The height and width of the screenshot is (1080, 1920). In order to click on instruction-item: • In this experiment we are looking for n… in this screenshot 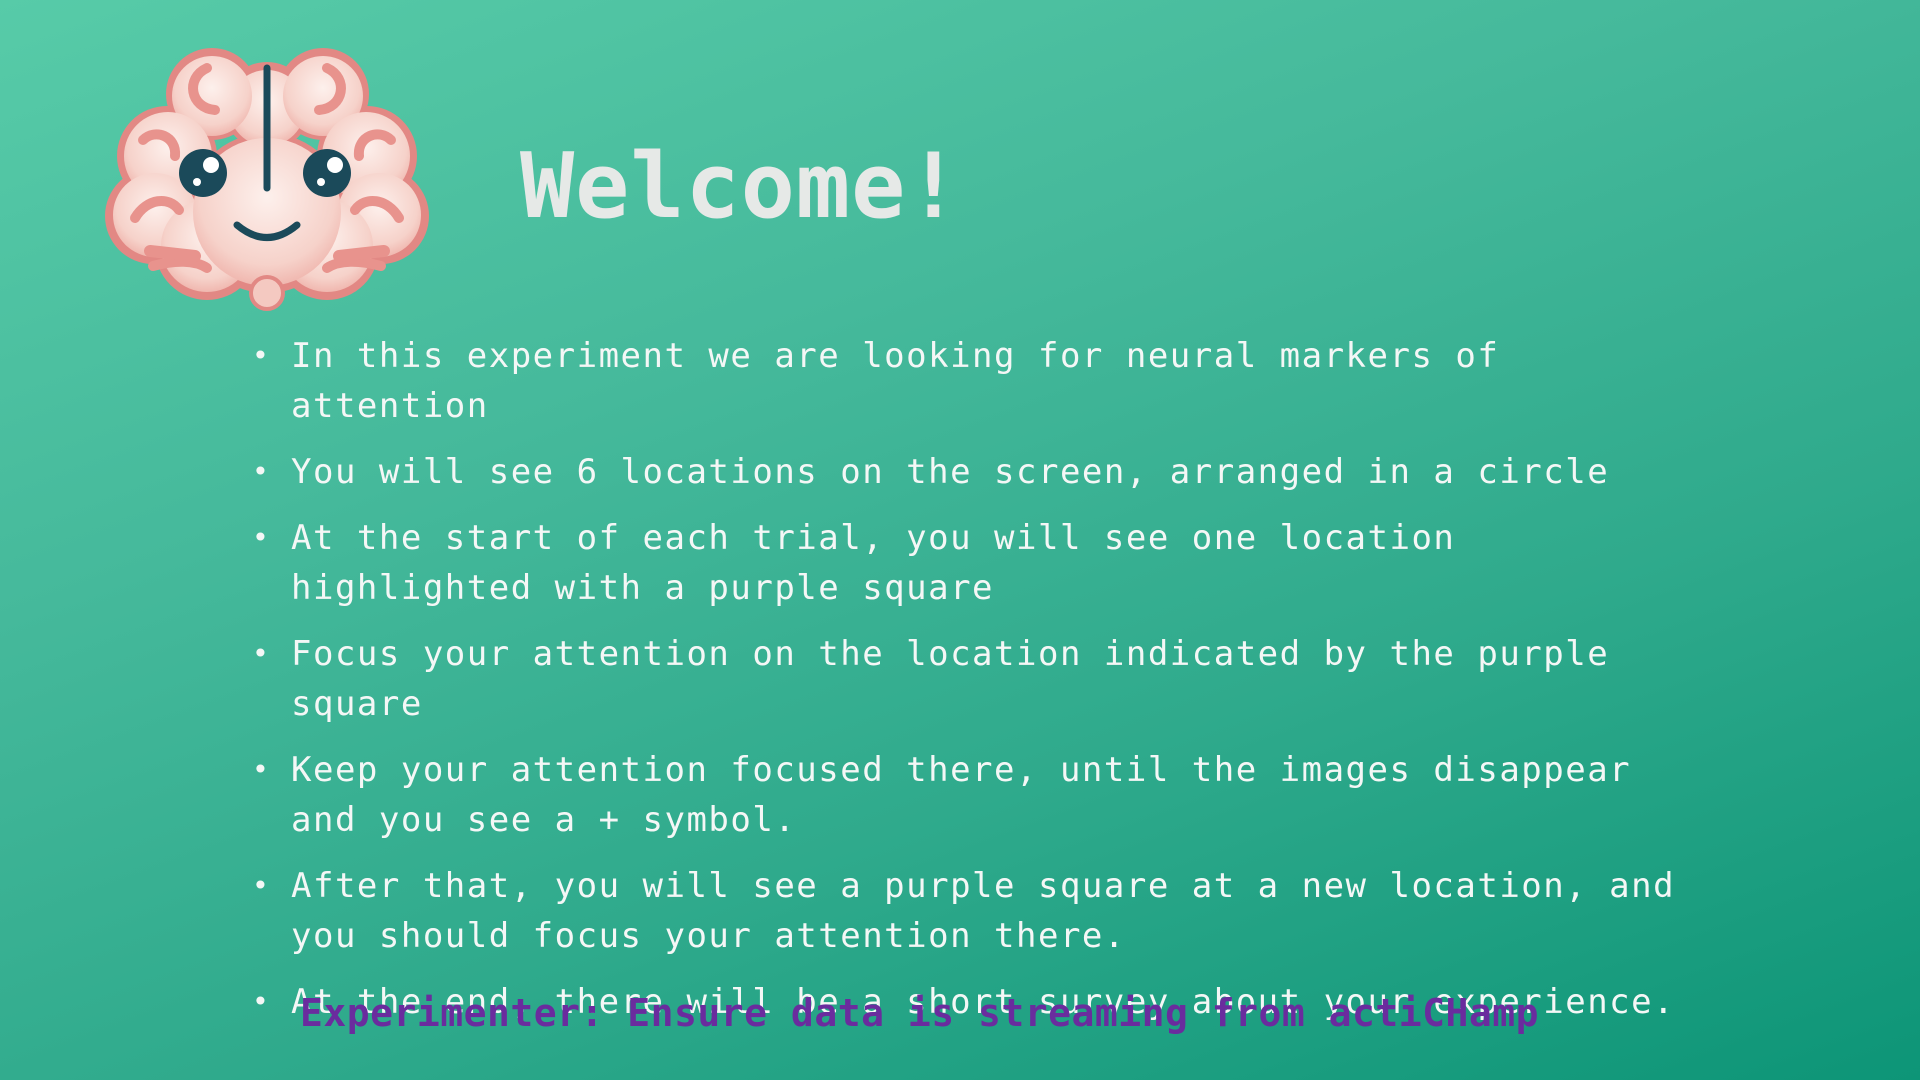, I will do `click(977, 381)`.